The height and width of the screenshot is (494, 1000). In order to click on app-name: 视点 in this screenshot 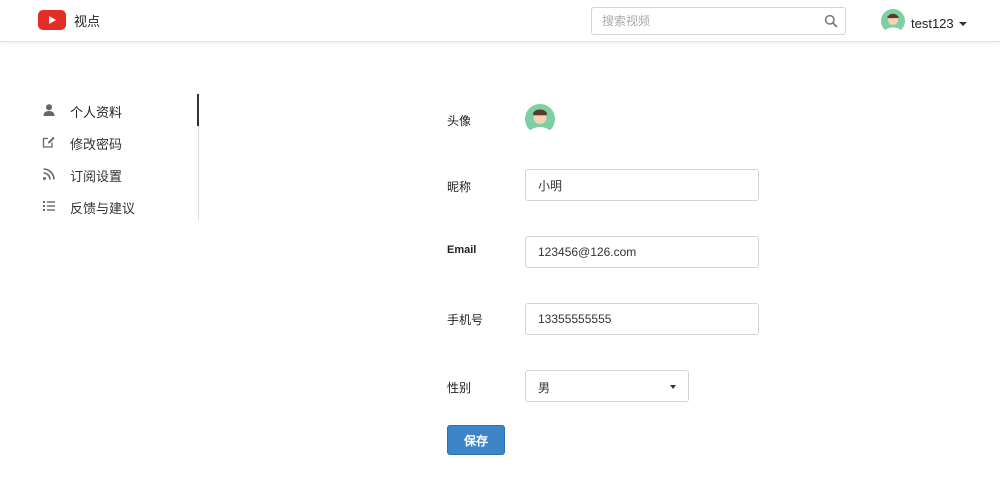, I will do `click(87, 21)`.